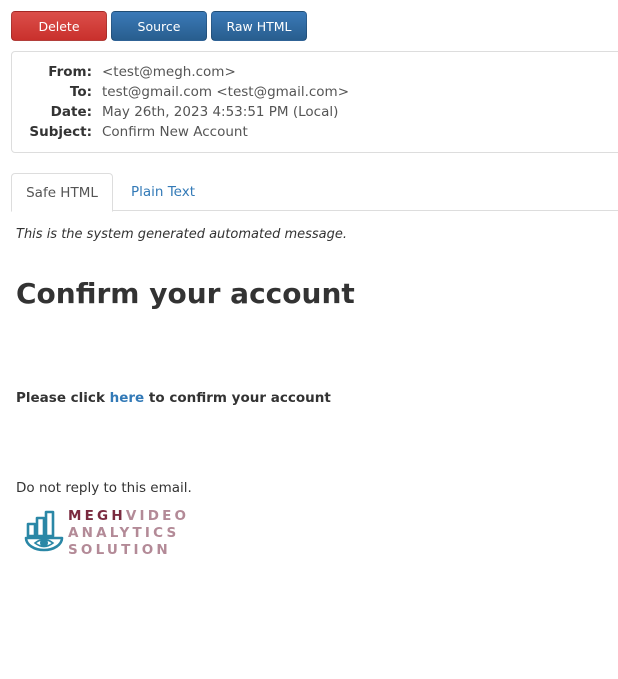 This screenshot has height=679, width=618. What do you see at coordinates (315, 72) in the screenshot?
I see `header-row-from: From: <test@megh.com>` at bounding box center [315, 72].